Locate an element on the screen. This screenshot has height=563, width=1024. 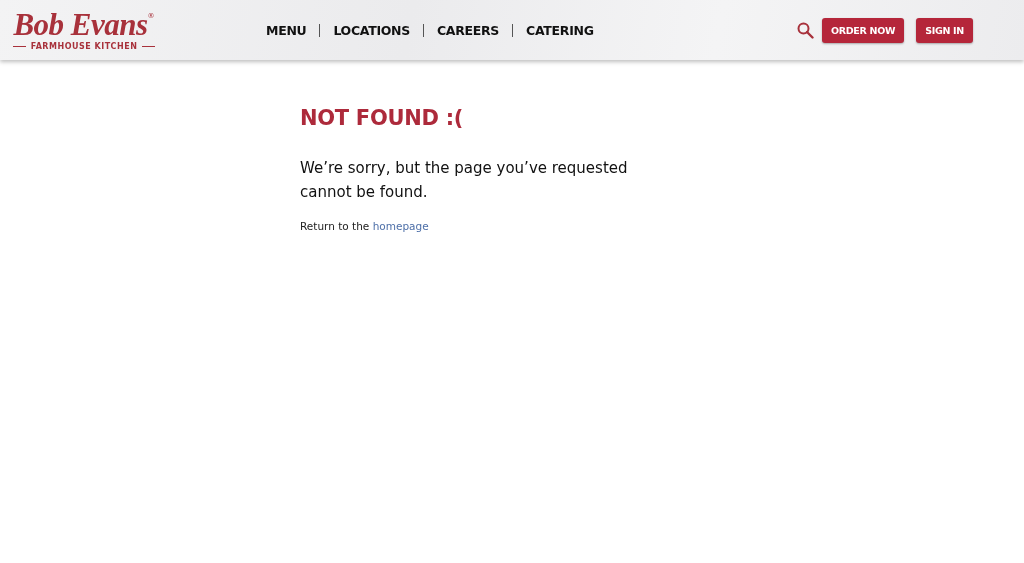
error-message: We’re sorry, but the page you’ve requested cannot be found. is located at coordinates (464, 180).